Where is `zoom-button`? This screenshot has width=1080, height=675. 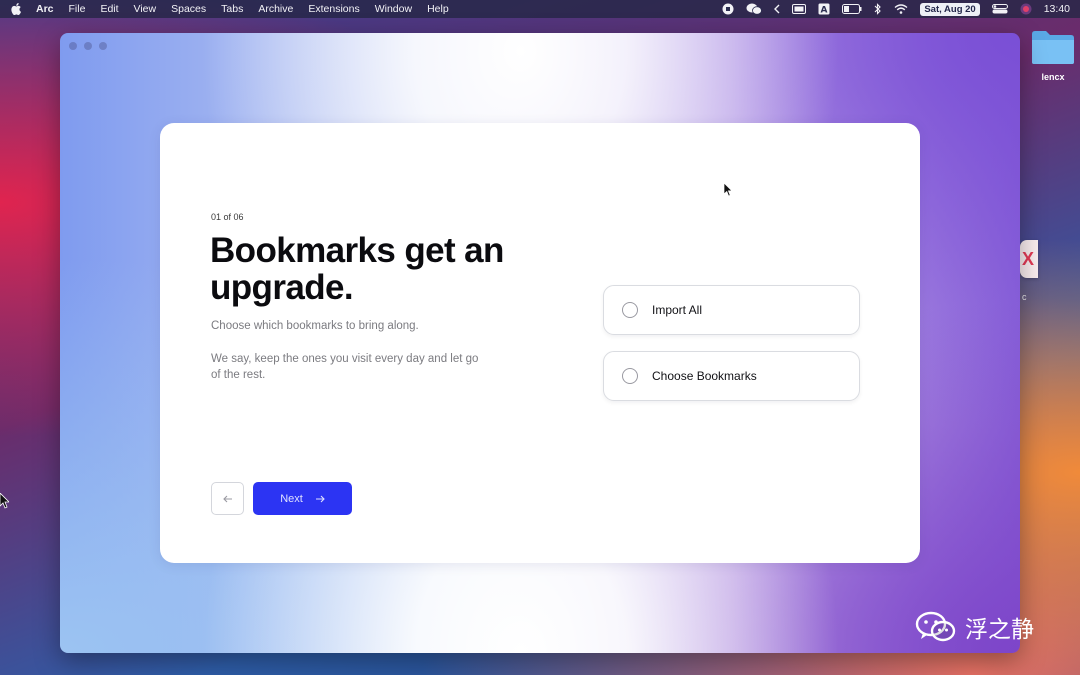 zoom-button is located at coordinates (103, 46).